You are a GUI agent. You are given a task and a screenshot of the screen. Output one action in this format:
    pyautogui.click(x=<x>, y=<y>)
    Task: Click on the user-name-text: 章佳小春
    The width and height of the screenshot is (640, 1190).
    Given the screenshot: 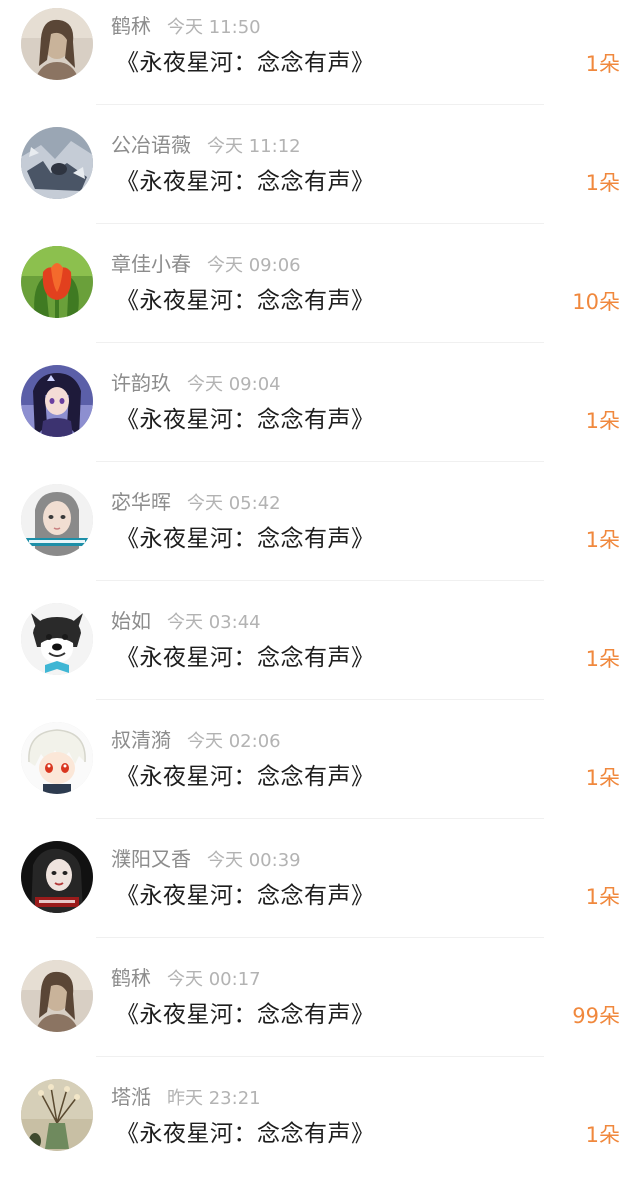 What is the action you would take?
    pyautogui.click(x=151, y=264)
    